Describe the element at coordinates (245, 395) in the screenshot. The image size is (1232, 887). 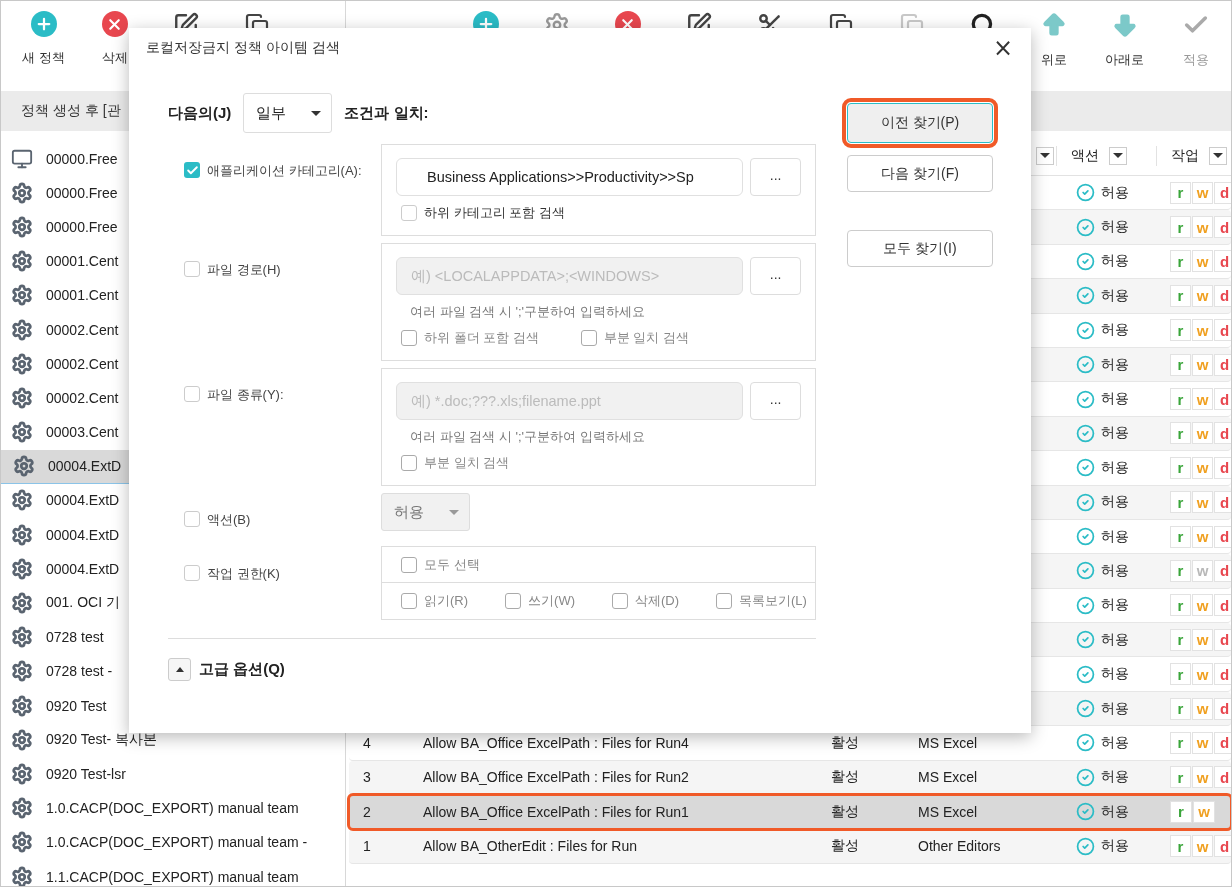
I see `condition-label: 파일 종류(Y):` at that location.